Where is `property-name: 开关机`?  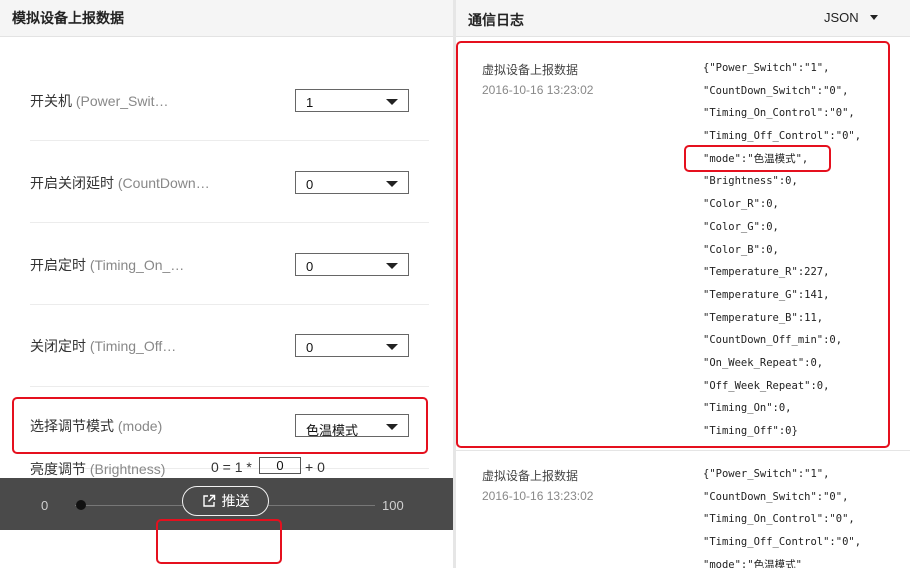
property-name: 开关机 is located at coordinates (51, 101).